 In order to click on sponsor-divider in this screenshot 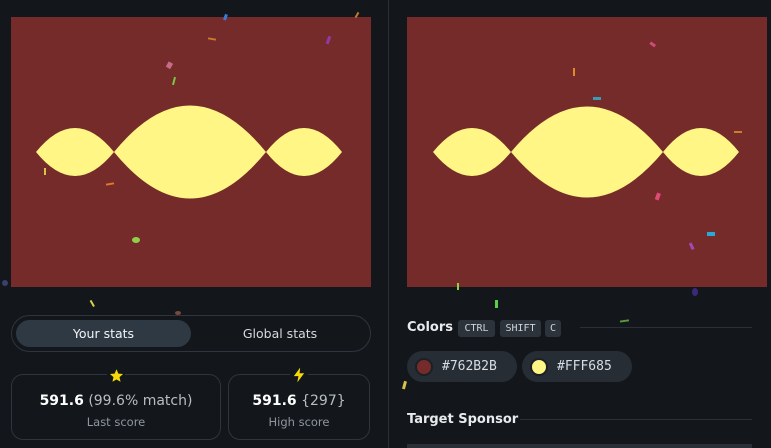, I will do `click(636, 419)`.